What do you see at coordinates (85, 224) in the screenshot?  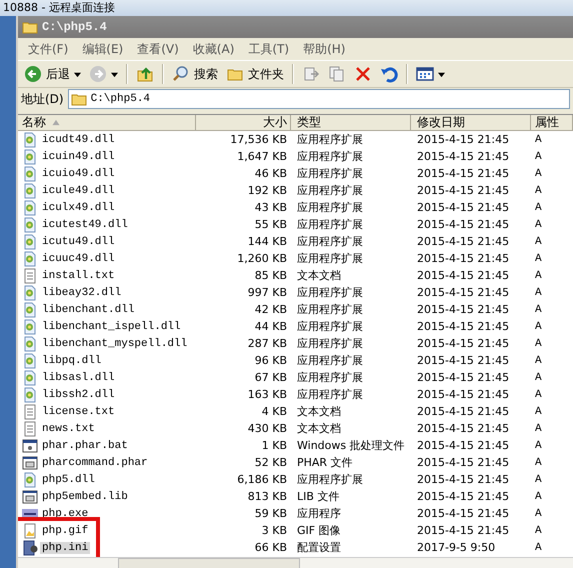 I see `file-name: icutest49.dll` at bounding box center [85, 224].